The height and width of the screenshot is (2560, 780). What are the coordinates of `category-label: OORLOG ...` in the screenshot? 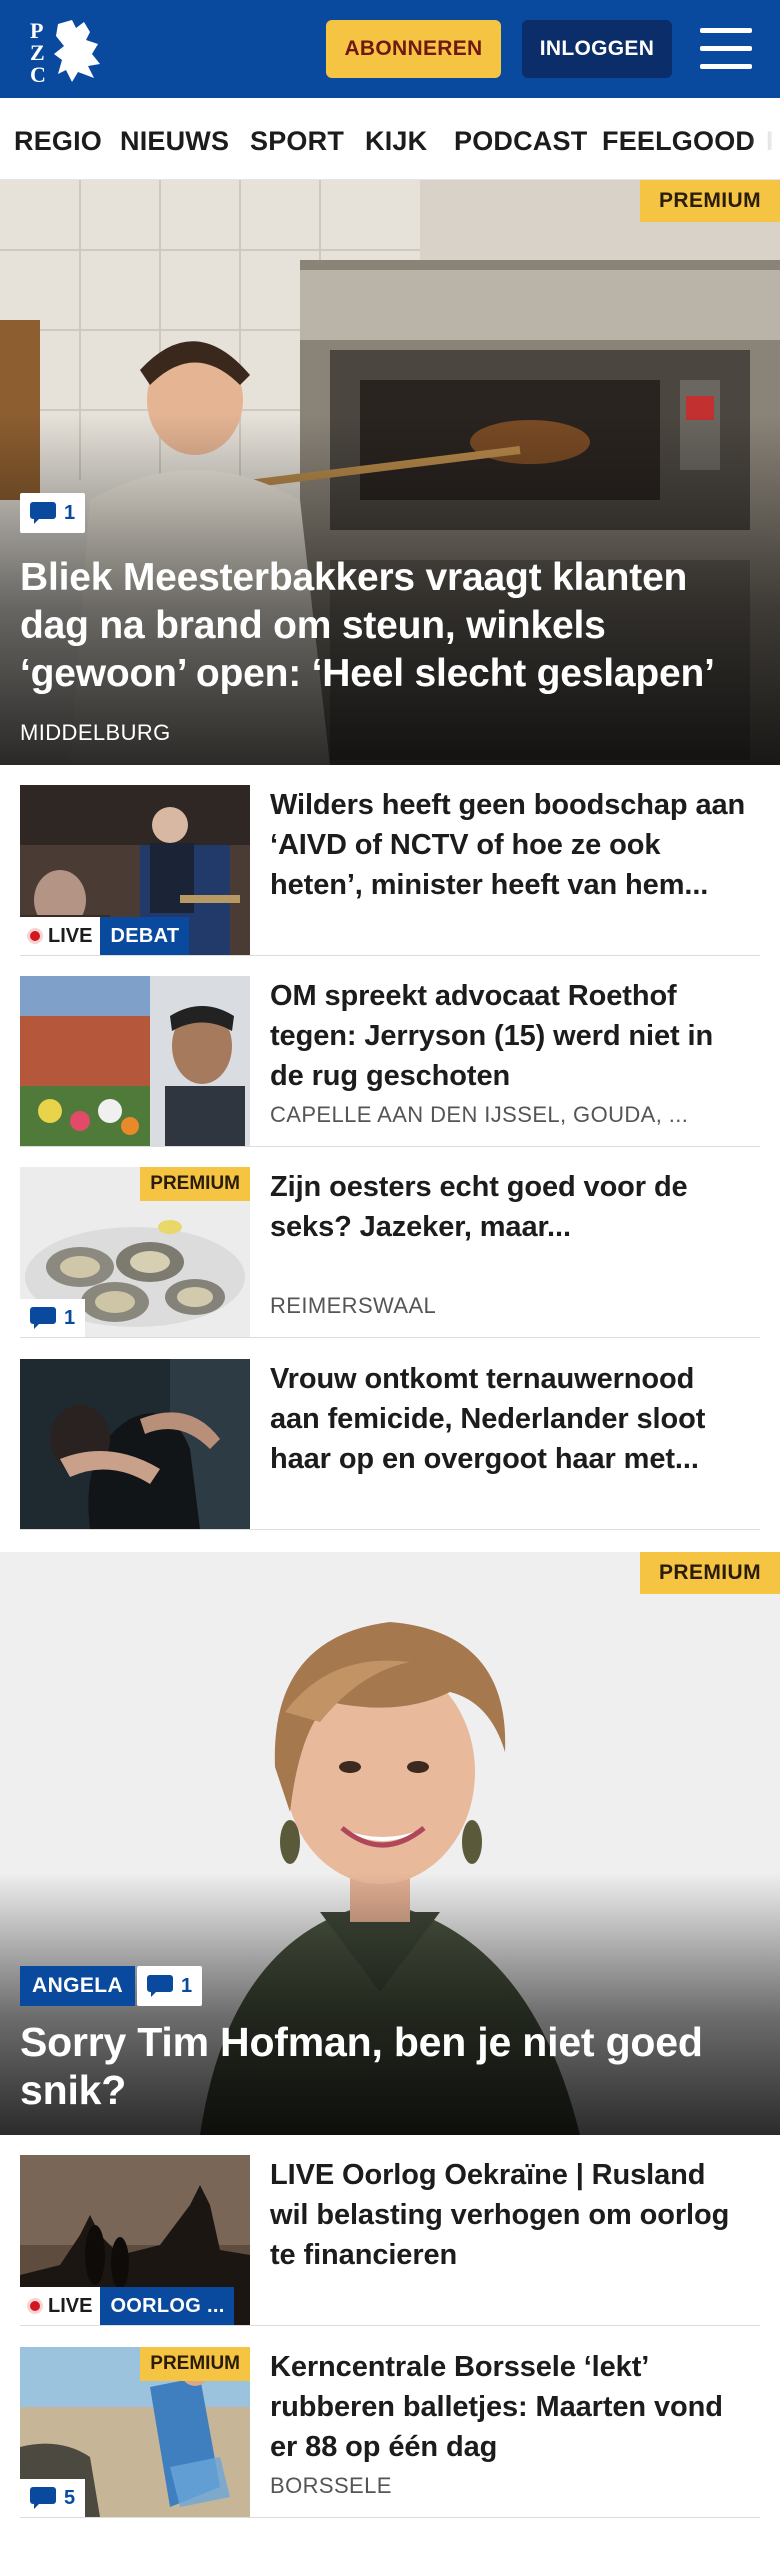 It's located at (167, 2306).